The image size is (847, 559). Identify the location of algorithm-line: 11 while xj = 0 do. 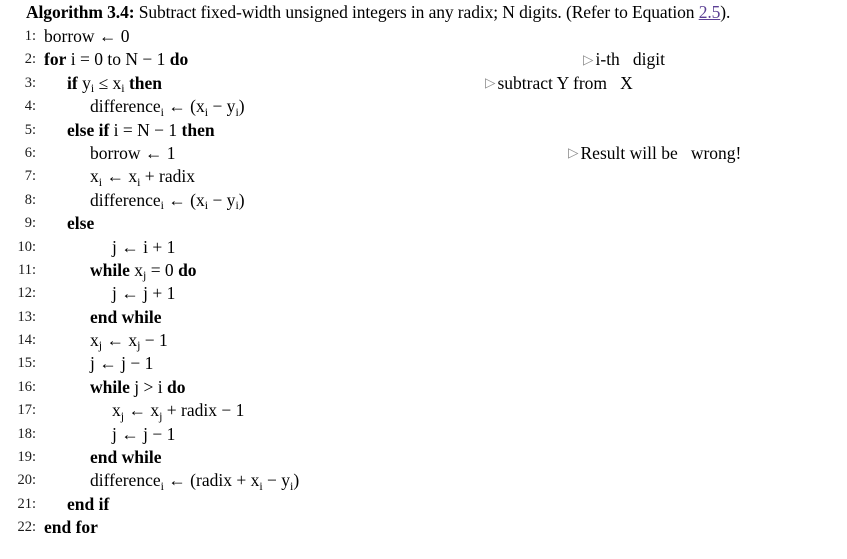
(423, 270).